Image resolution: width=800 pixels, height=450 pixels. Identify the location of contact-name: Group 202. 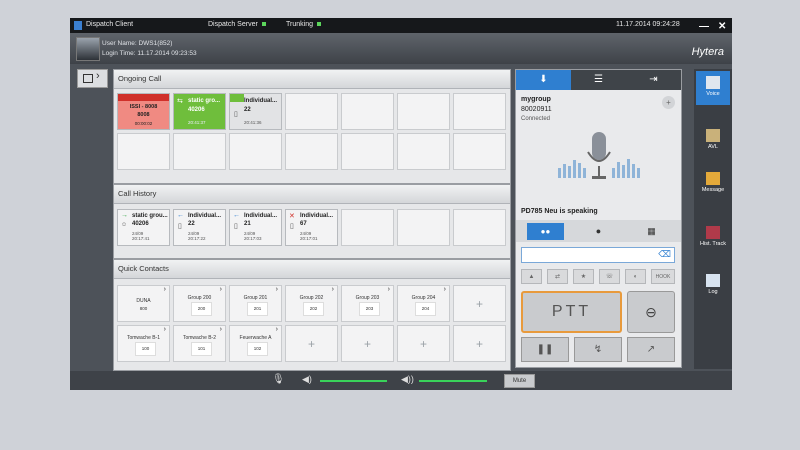
(311, 298).